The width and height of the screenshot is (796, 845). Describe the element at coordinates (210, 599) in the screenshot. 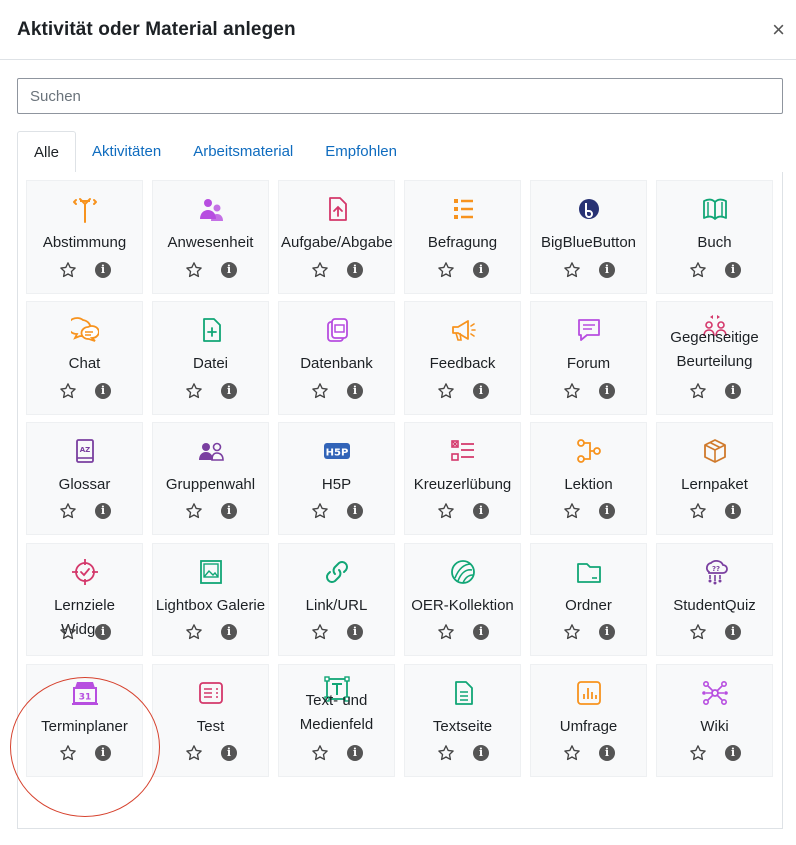

I see `activity-tile-lightbox-galerie: Lightbox Galerie i` at that location.